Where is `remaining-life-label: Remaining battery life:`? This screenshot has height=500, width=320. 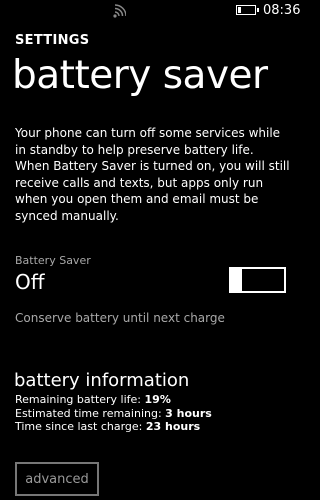
remaining-life-label: Remaining battery life: is located at coordinates (78, 399).